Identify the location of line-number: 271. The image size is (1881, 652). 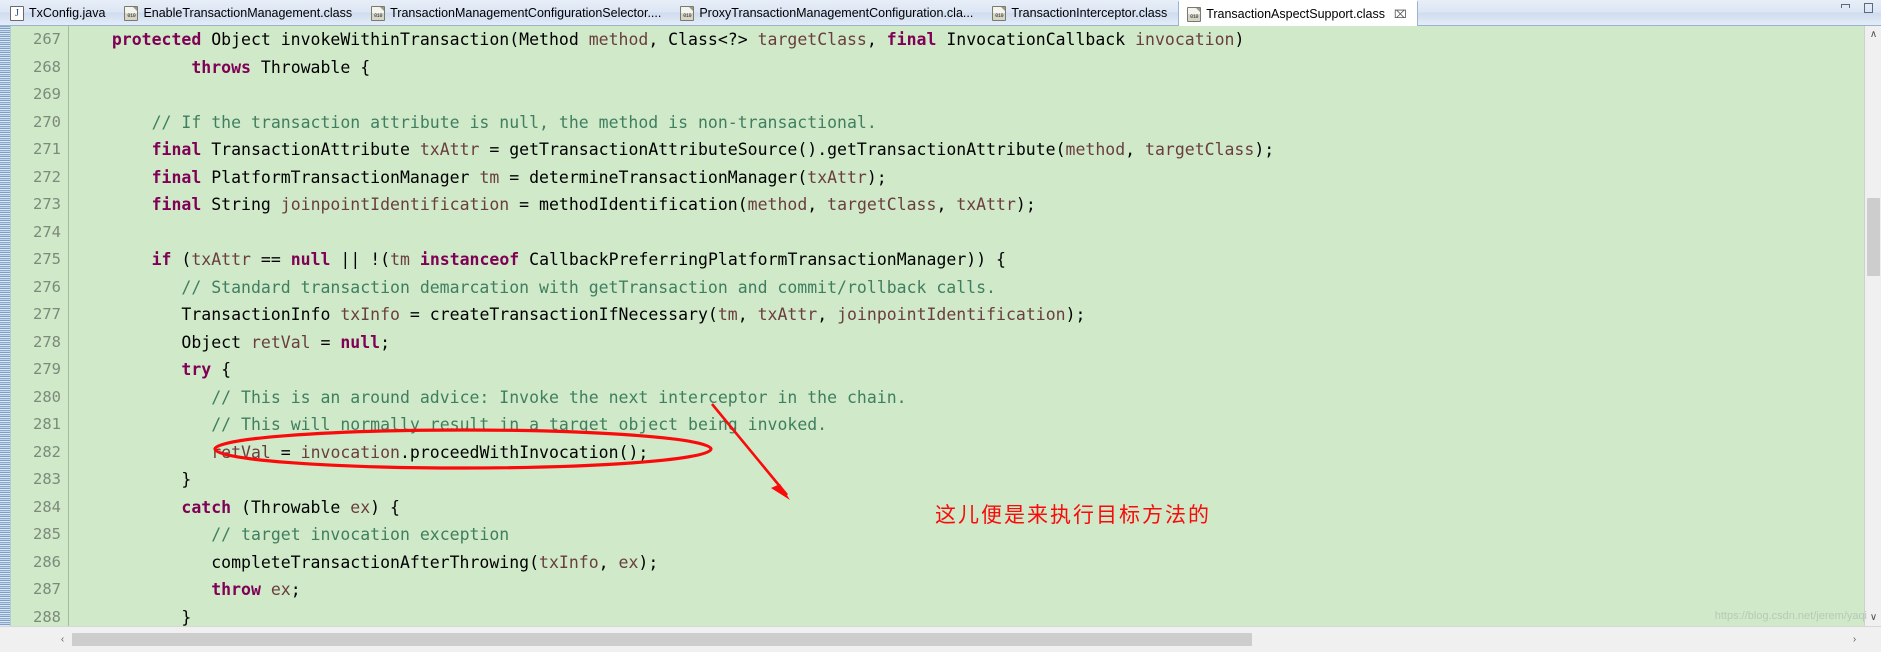
(47, 149).